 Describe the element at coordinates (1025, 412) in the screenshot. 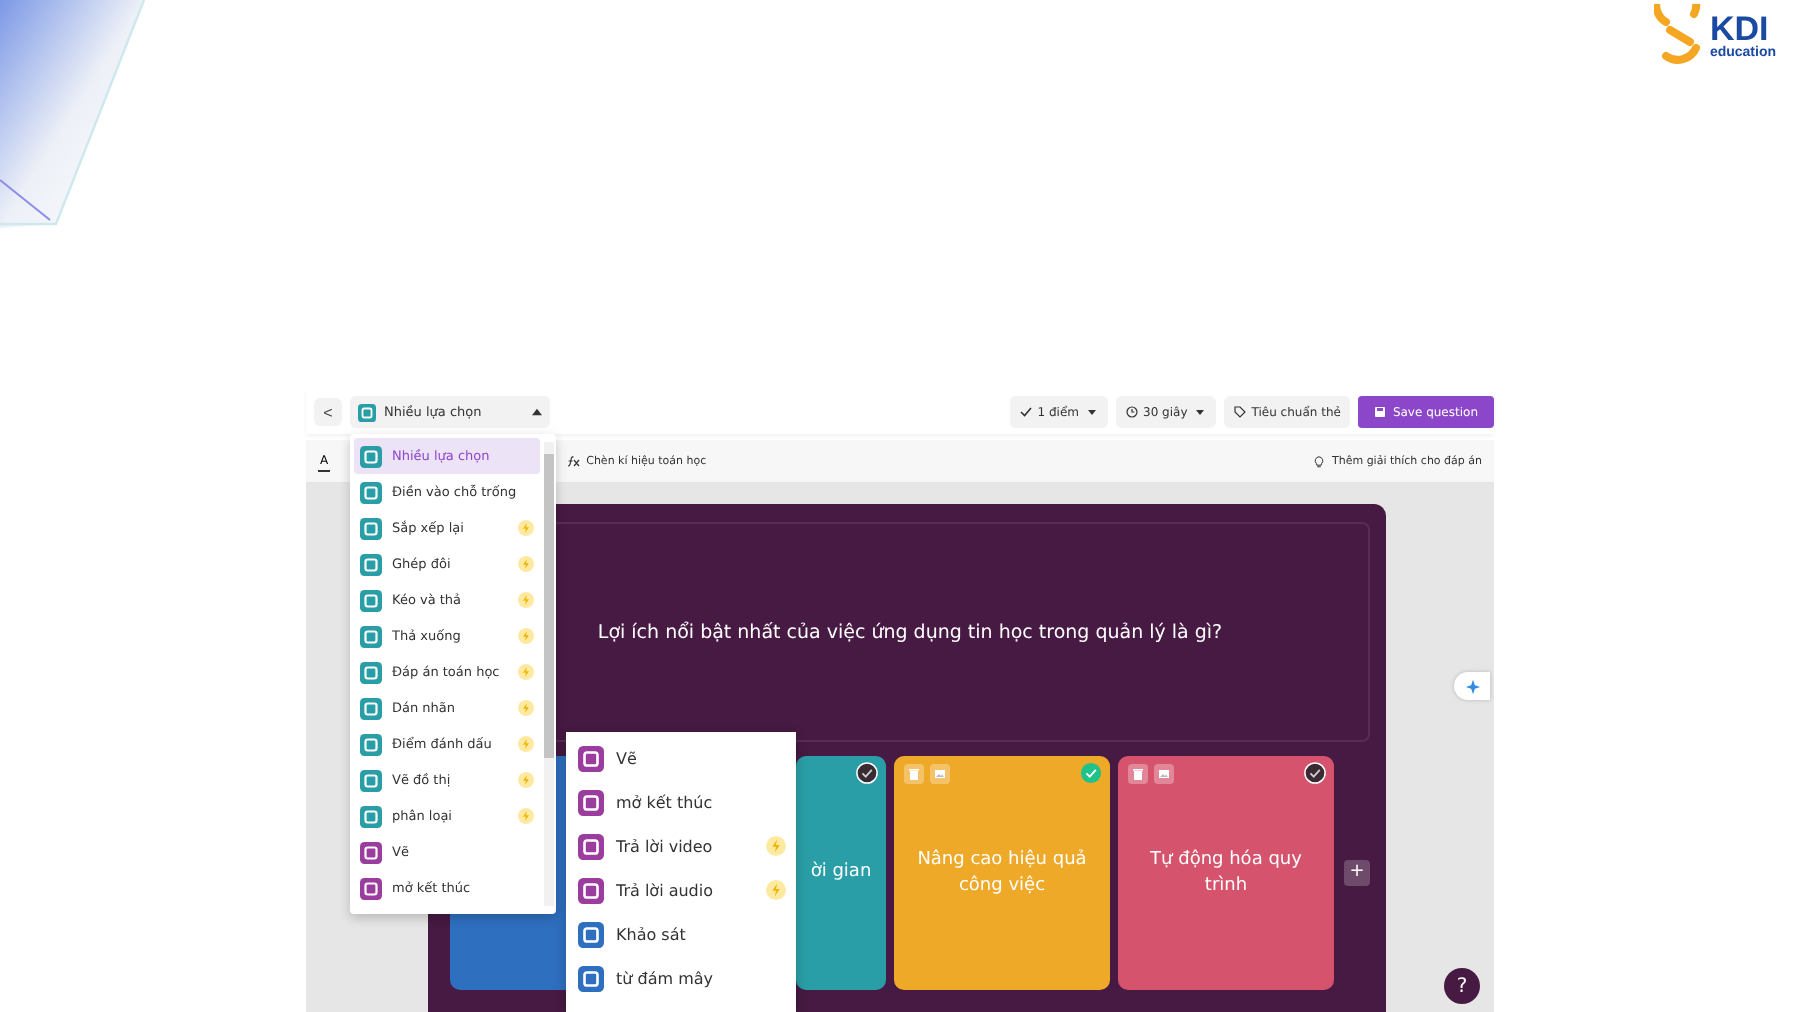

I see `check-icon` at that location.